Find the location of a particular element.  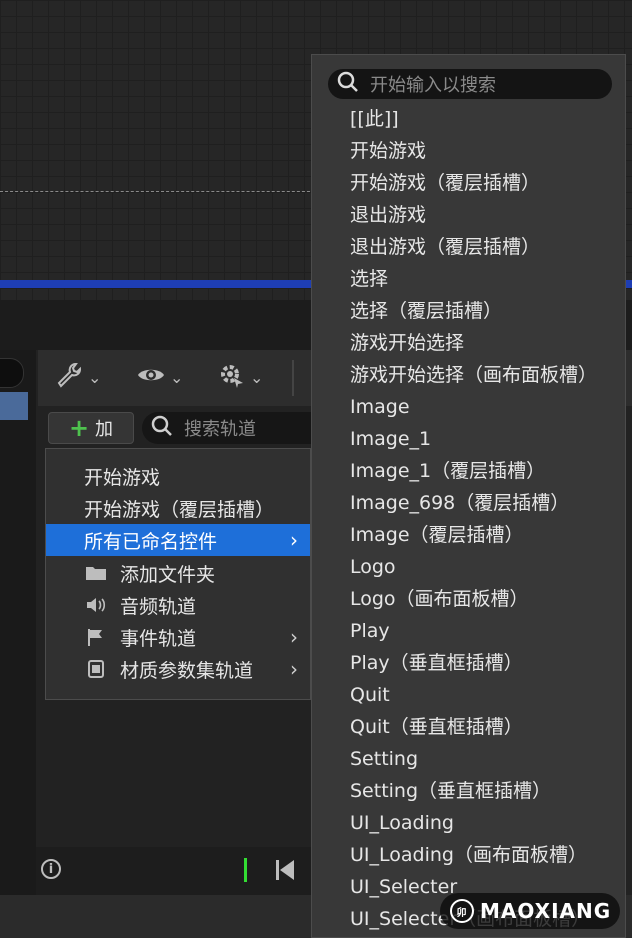

widget-item: Quit is located at coordinates (473, 695).